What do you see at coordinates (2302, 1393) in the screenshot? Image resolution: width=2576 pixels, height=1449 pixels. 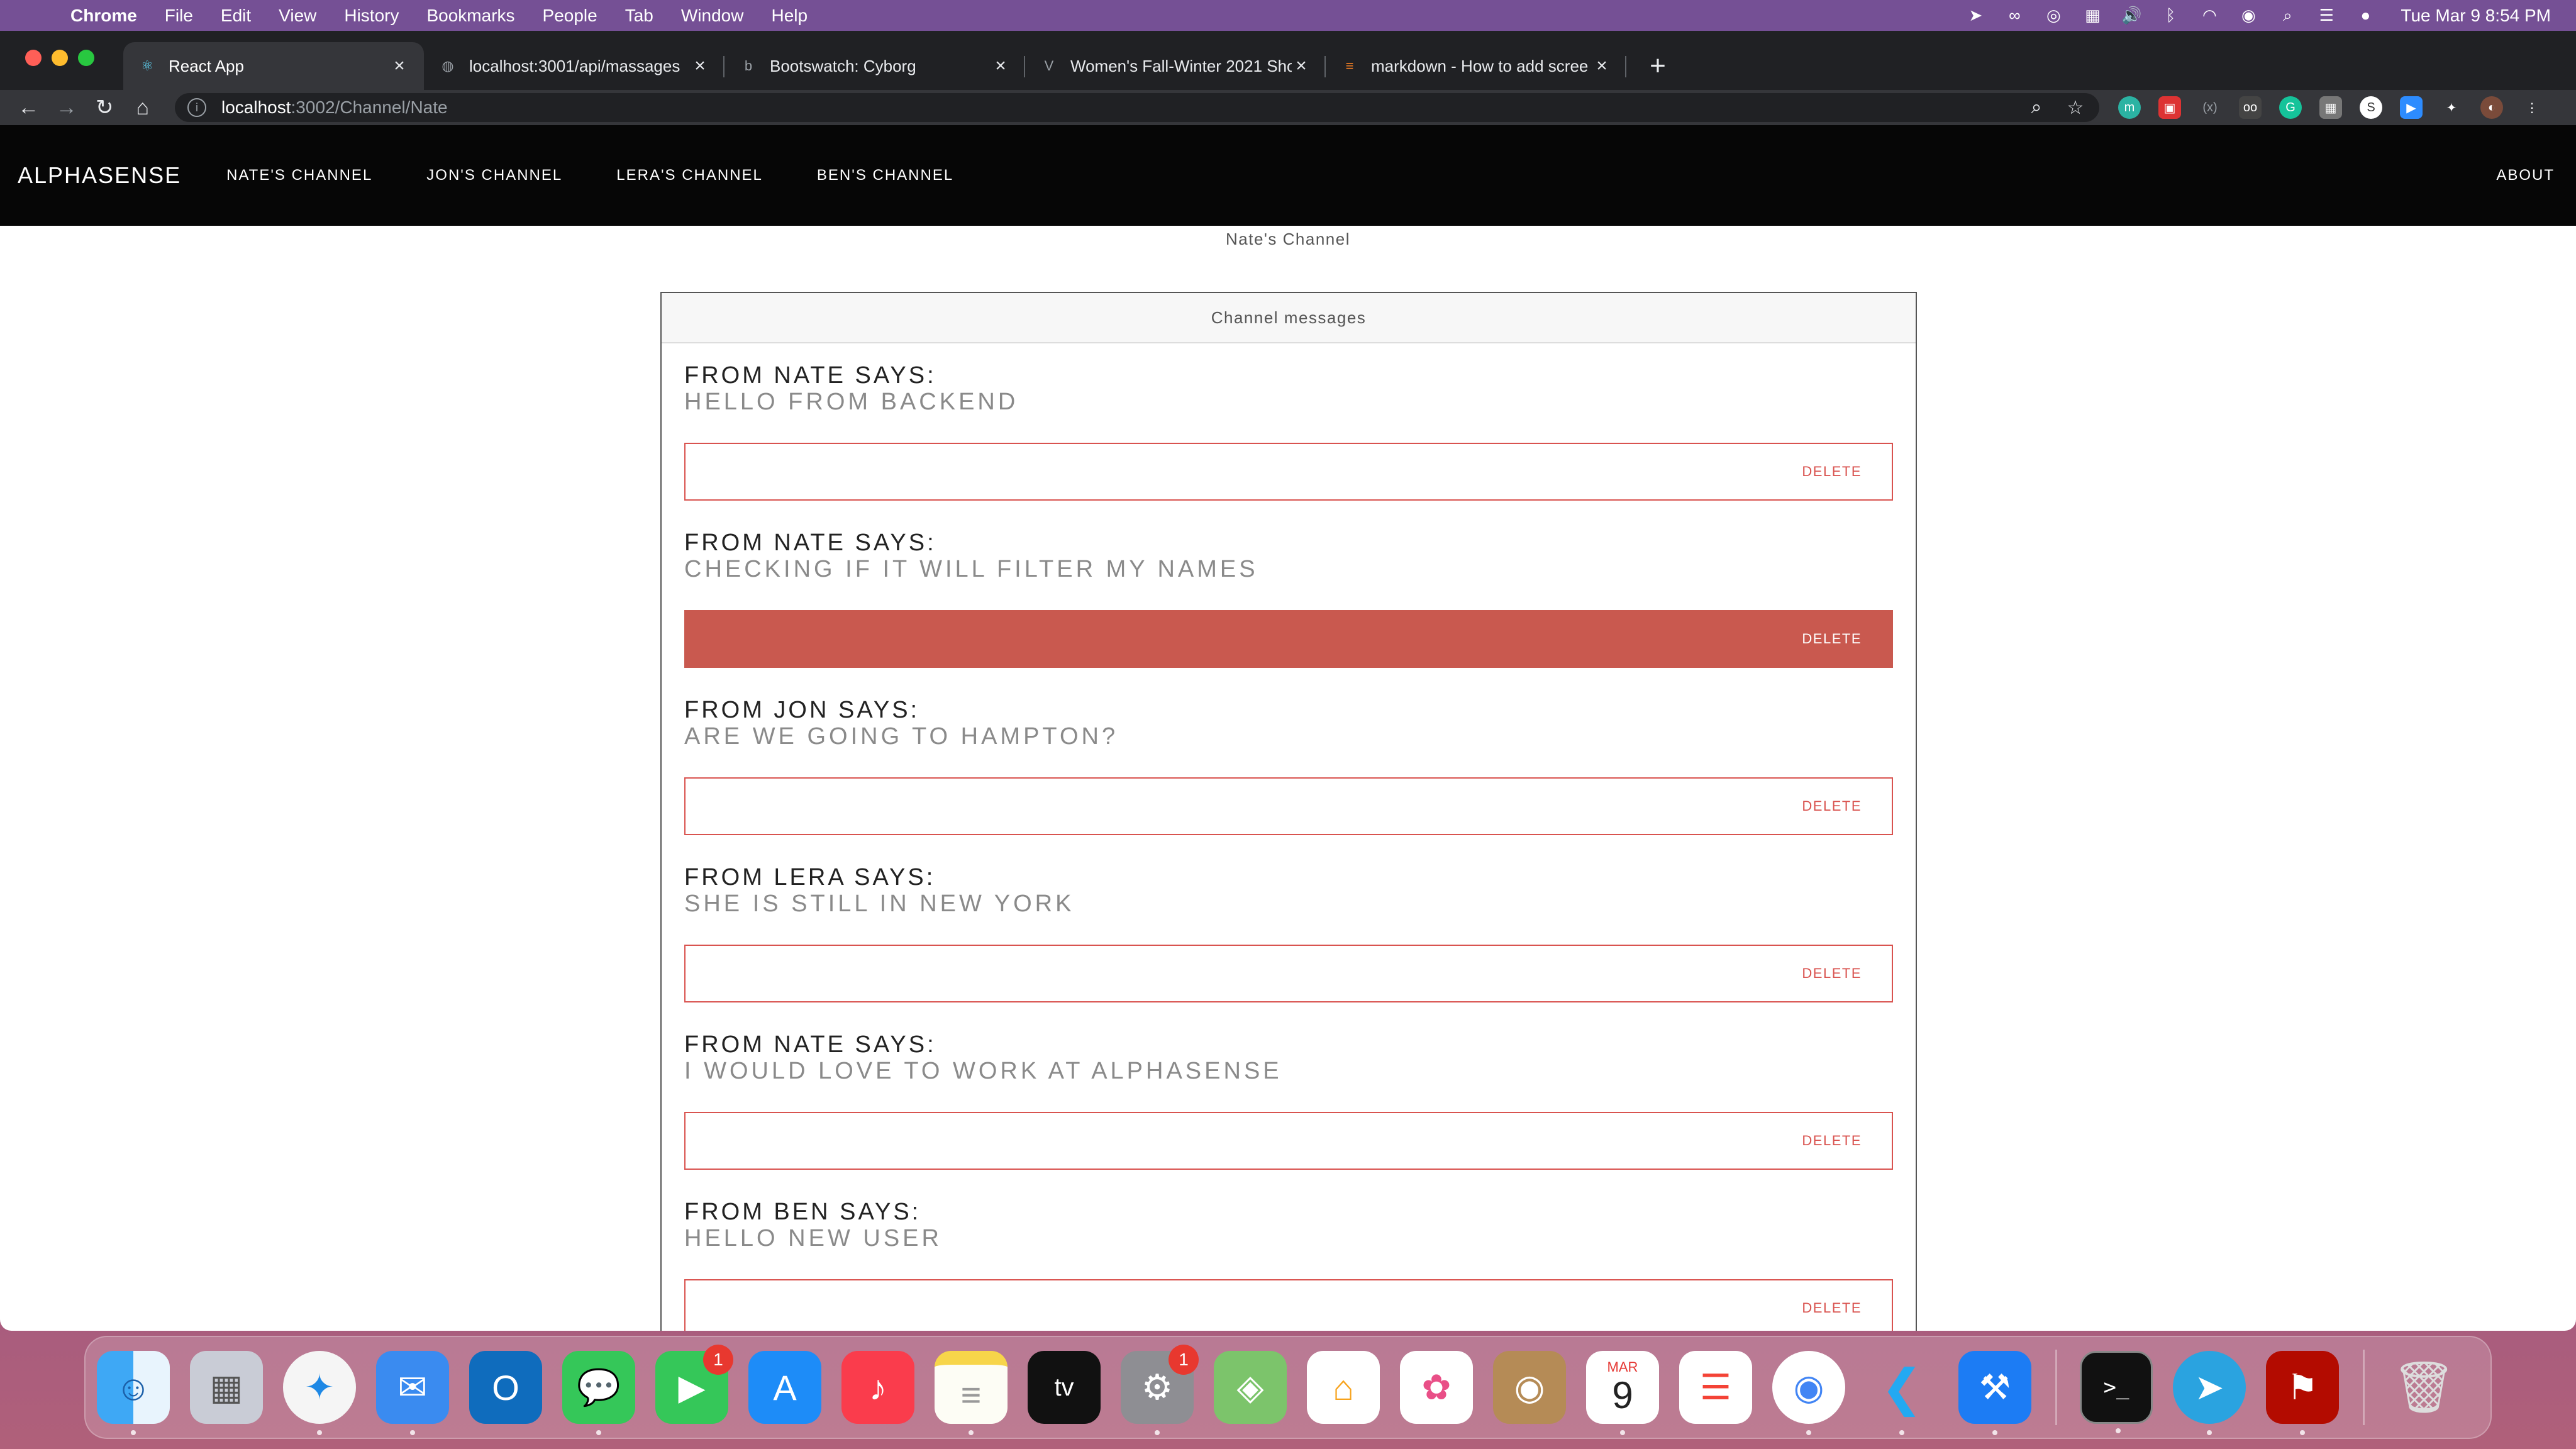 I see `acrobat-icon: ⚑` at bounding box center [2302, 1393].